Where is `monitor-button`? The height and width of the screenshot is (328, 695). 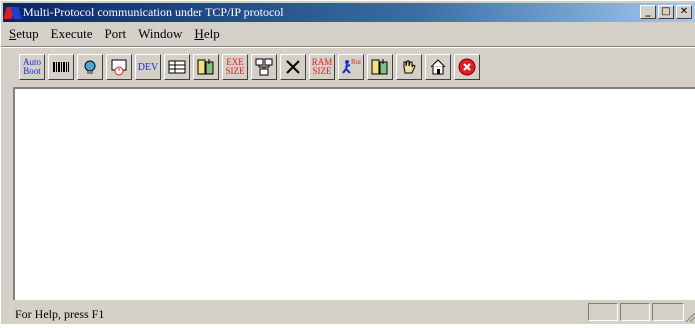 monitor-button is located at coordinates (90, 67).